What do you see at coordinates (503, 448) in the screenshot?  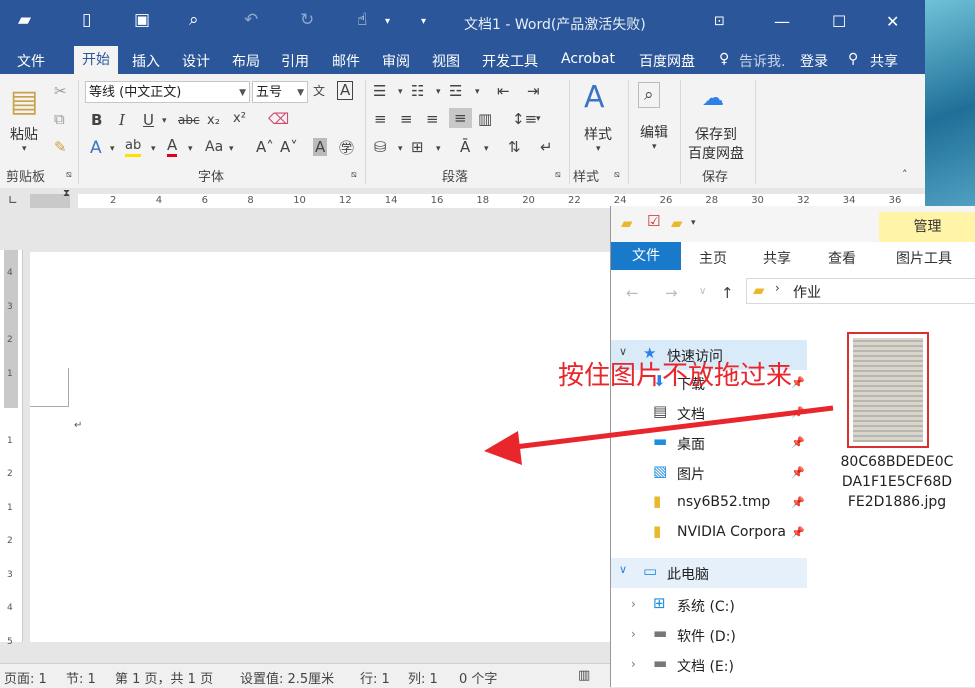 I see `drag-arrow-head` at bounding box center [503, 448].